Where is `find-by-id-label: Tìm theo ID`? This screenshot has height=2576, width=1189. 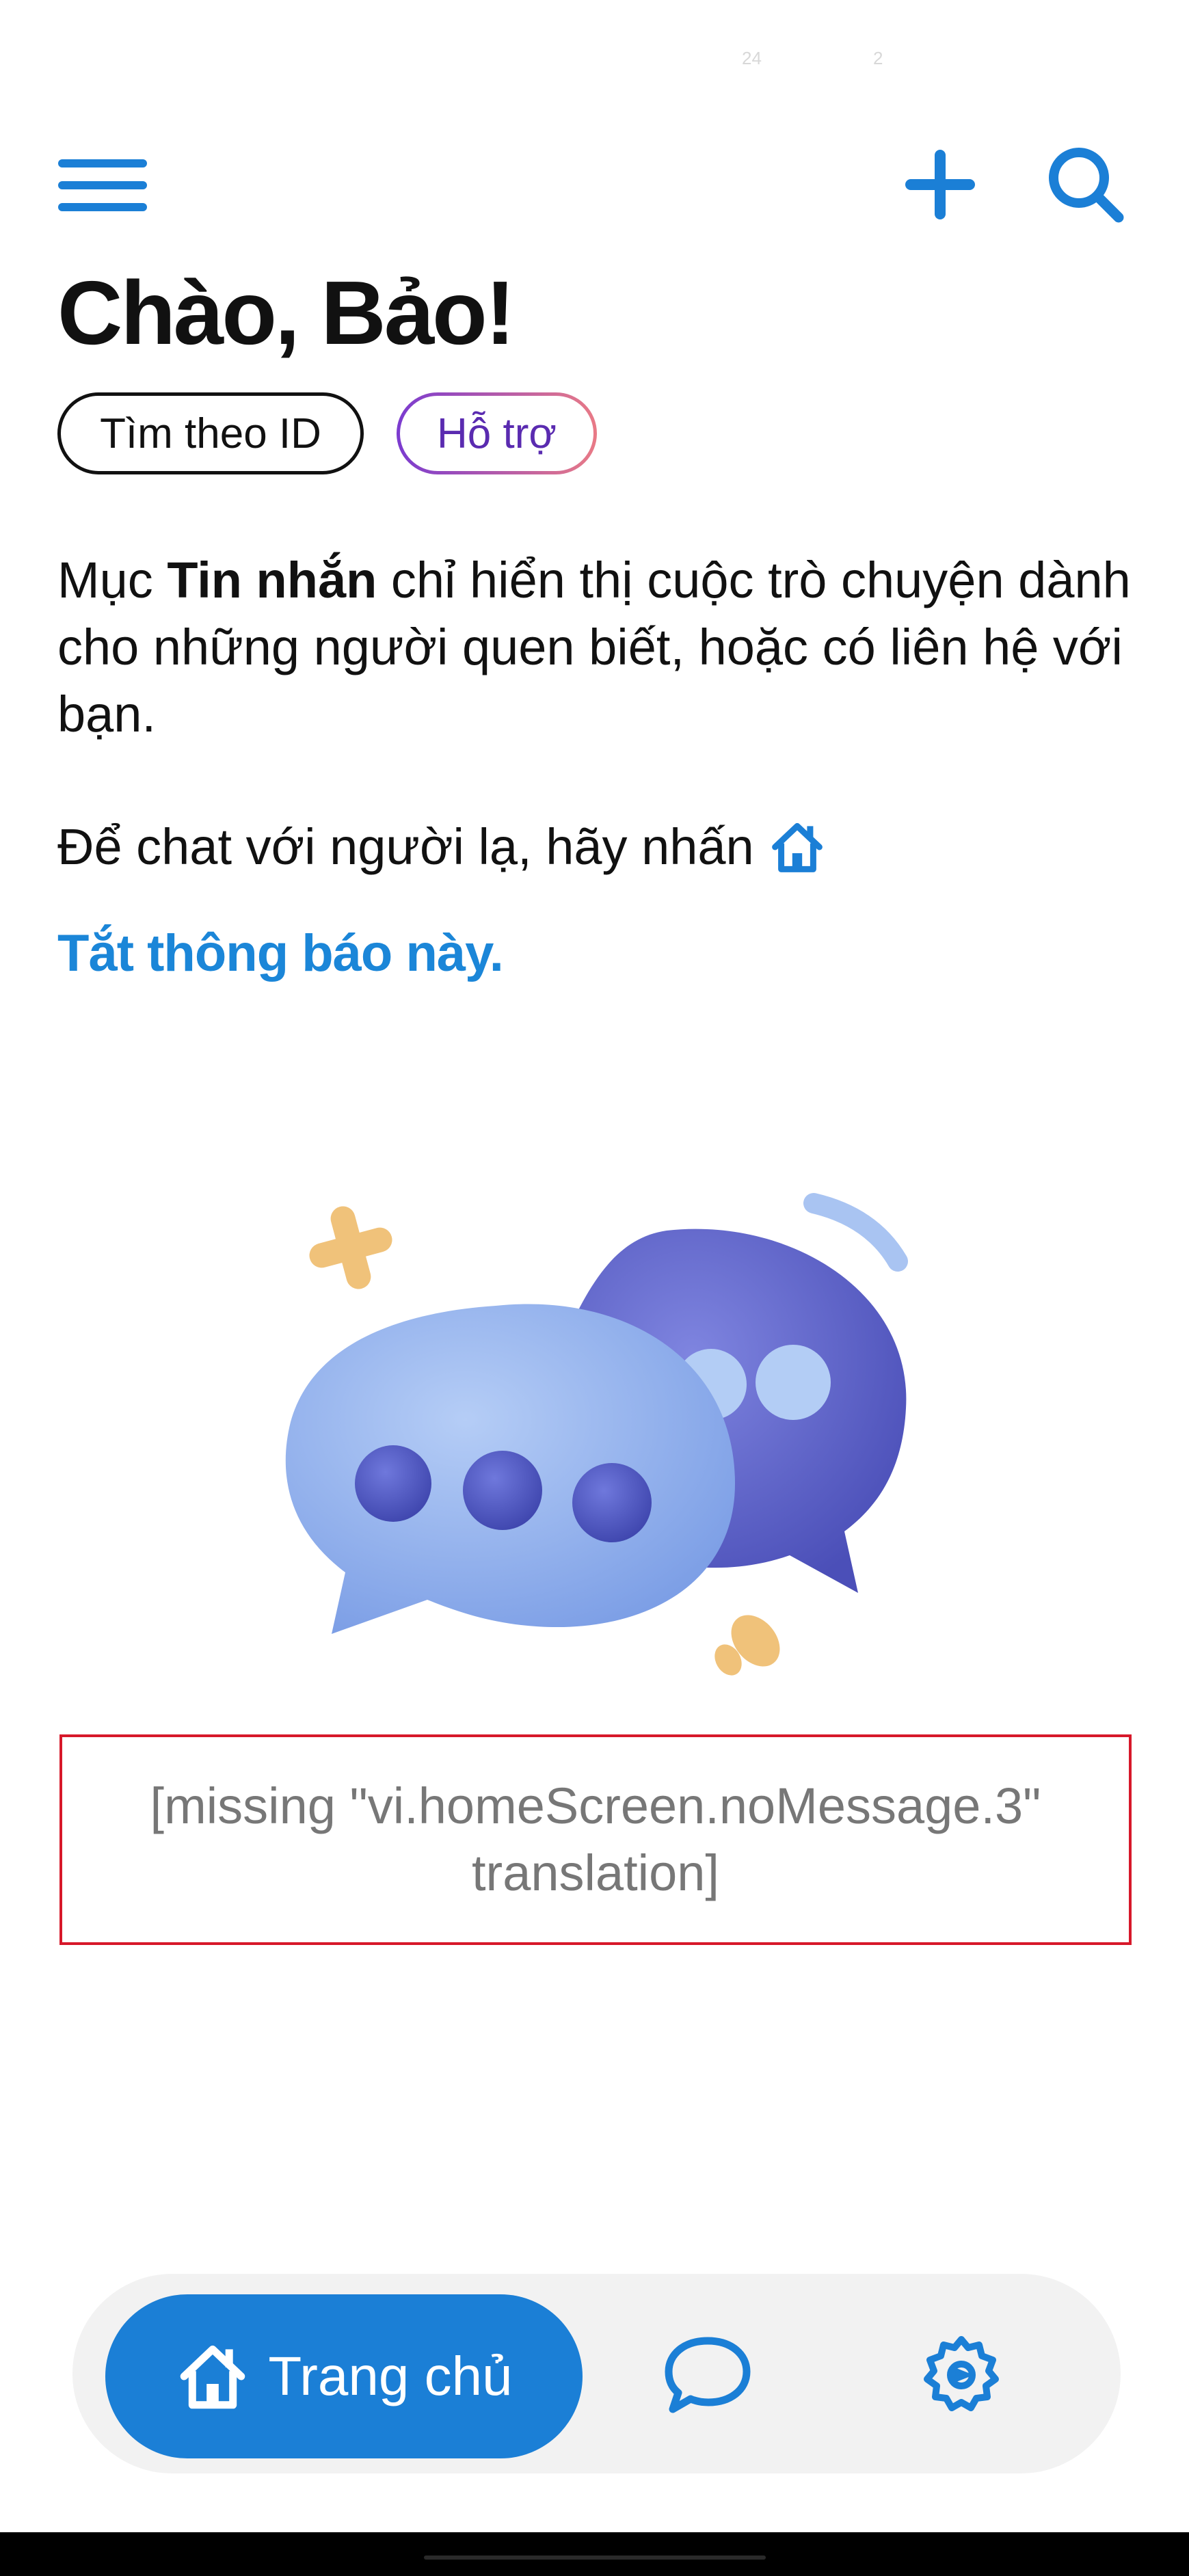 find-by-id-label: Tìm theo ID is located at coordinates (210, 433).